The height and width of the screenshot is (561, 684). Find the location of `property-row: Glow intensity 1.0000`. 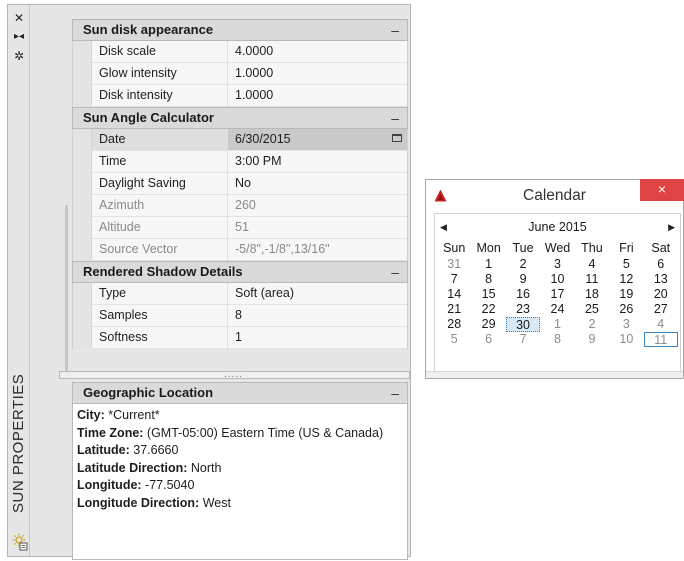

property-row: Glow intensity 1.0000 is located at coordinates (240, 74).